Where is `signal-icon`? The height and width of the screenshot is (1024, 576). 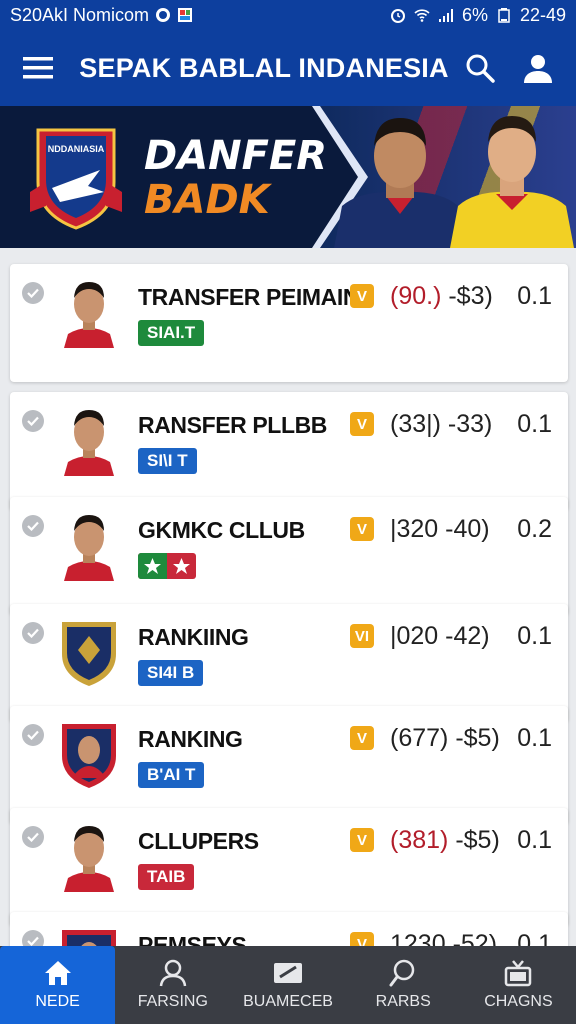 signal-icon is located at coordinates (445, 15).